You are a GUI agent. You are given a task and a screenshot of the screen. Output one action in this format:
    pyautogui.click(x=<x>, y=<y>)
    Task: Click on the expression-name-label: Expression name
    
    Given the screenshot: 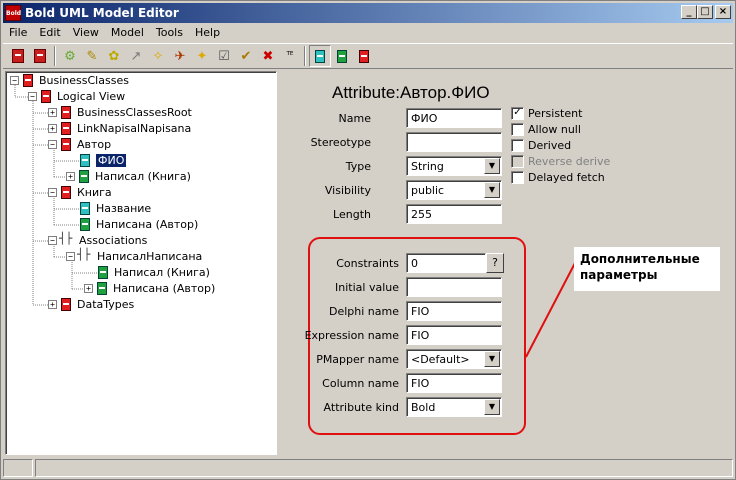 What is the action you would take?
    pyautogui.click(x=351, y=335)
    